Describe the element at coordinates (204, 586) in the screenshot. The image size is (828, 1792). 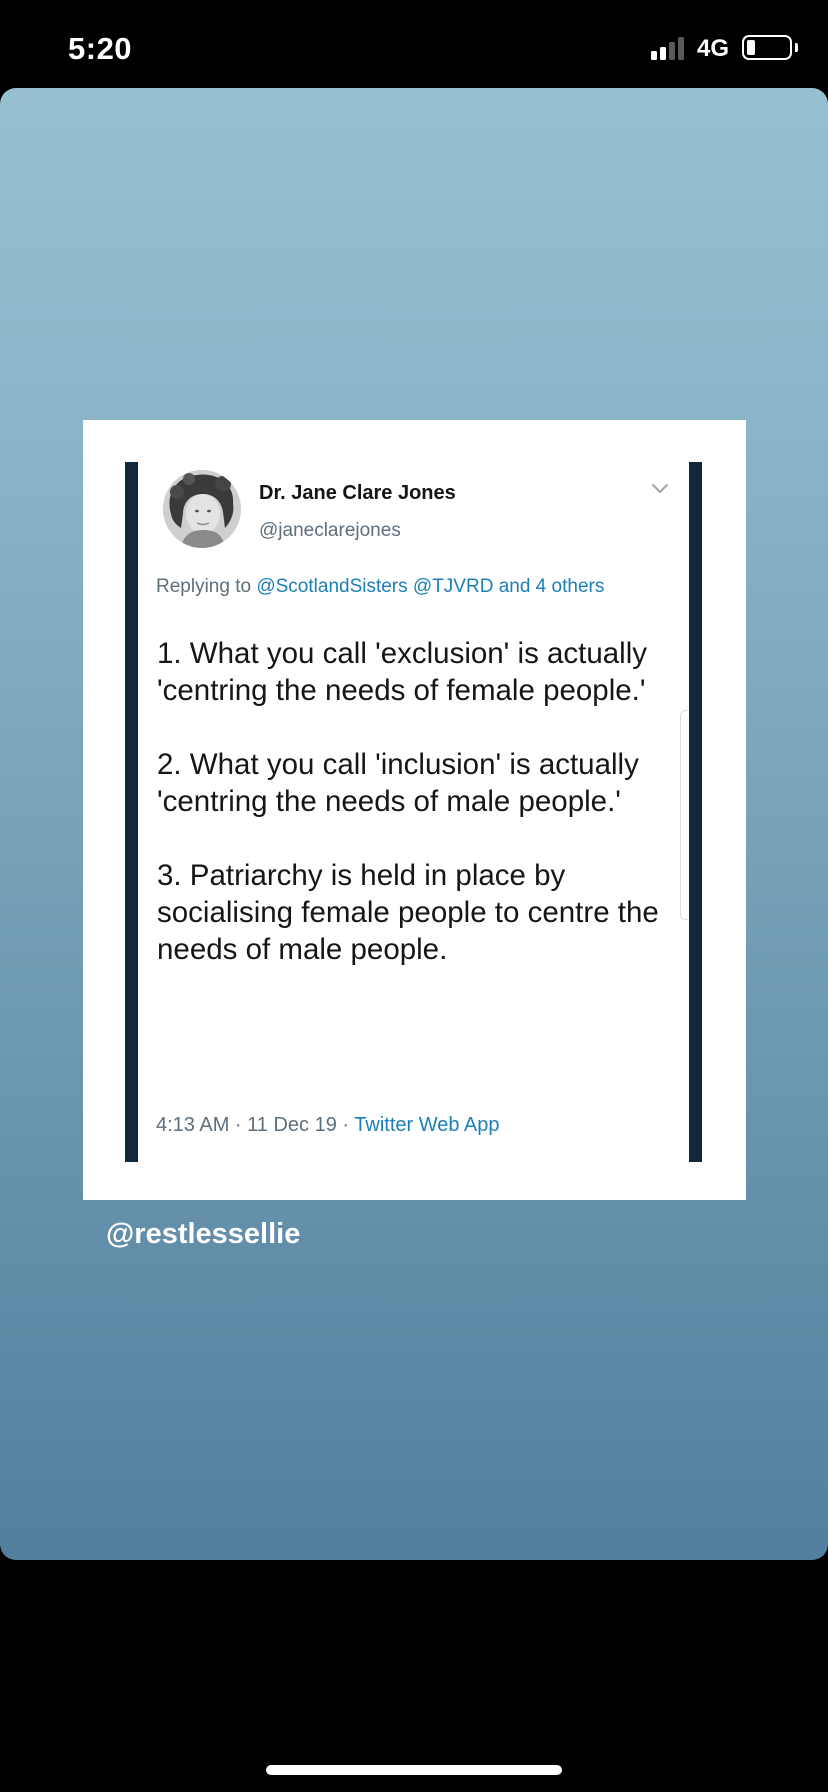
I see `reply-prefix: Replying to` at that location.